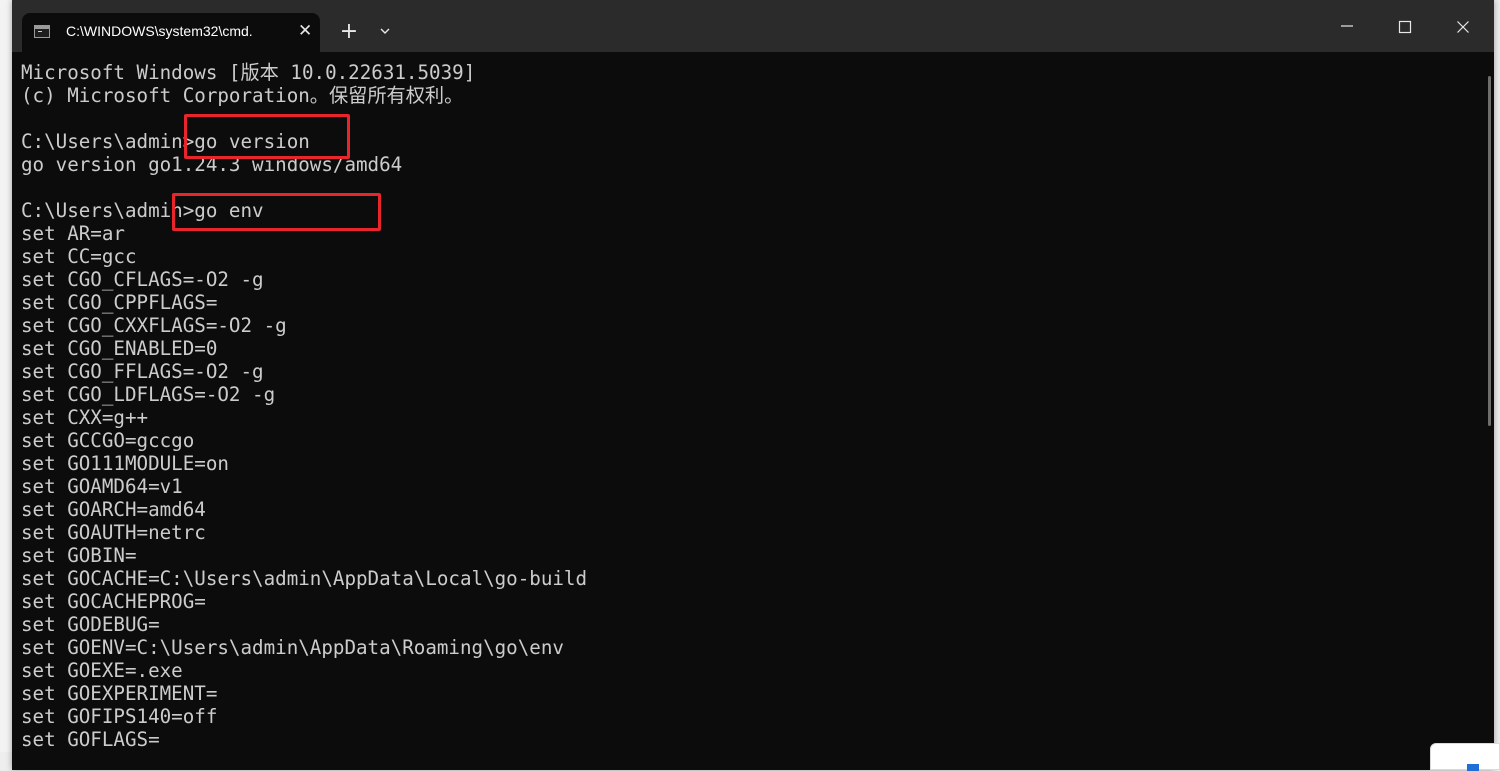  I want to click on corner-widget, so click(1465, 757).